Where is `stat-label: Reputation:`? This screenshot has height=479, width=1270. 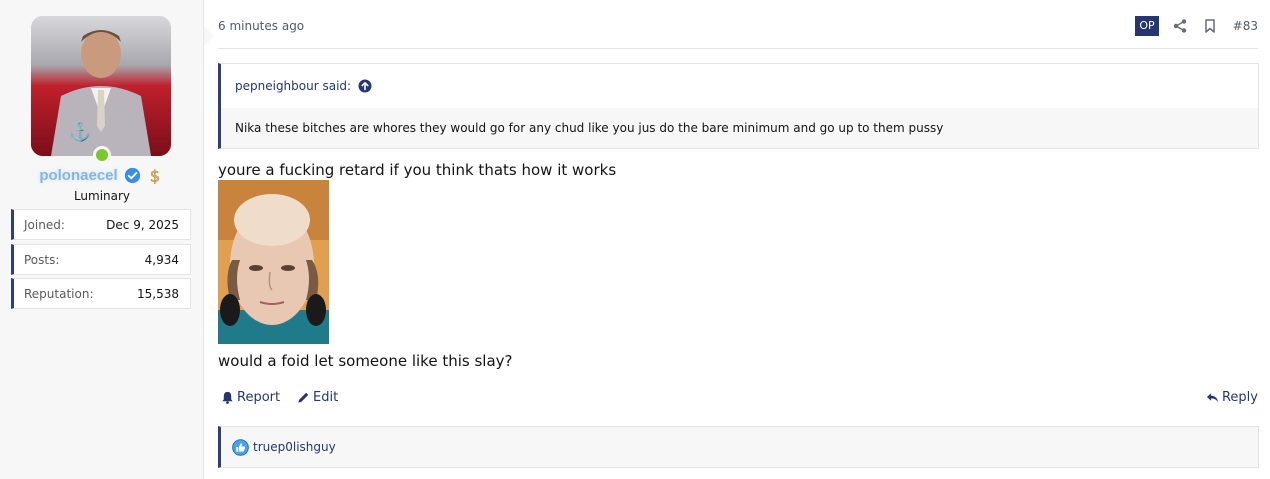 stat-label: Reputation: is located at coordinates (59, 293).